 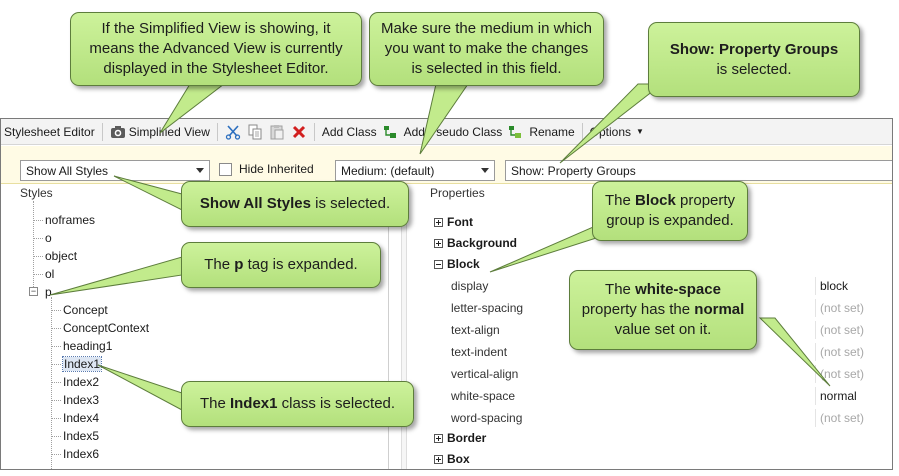 What do you see at coordinates (463, 264) in the screenshot?
I see `group-label: Block` at bounding box center [463, 264].